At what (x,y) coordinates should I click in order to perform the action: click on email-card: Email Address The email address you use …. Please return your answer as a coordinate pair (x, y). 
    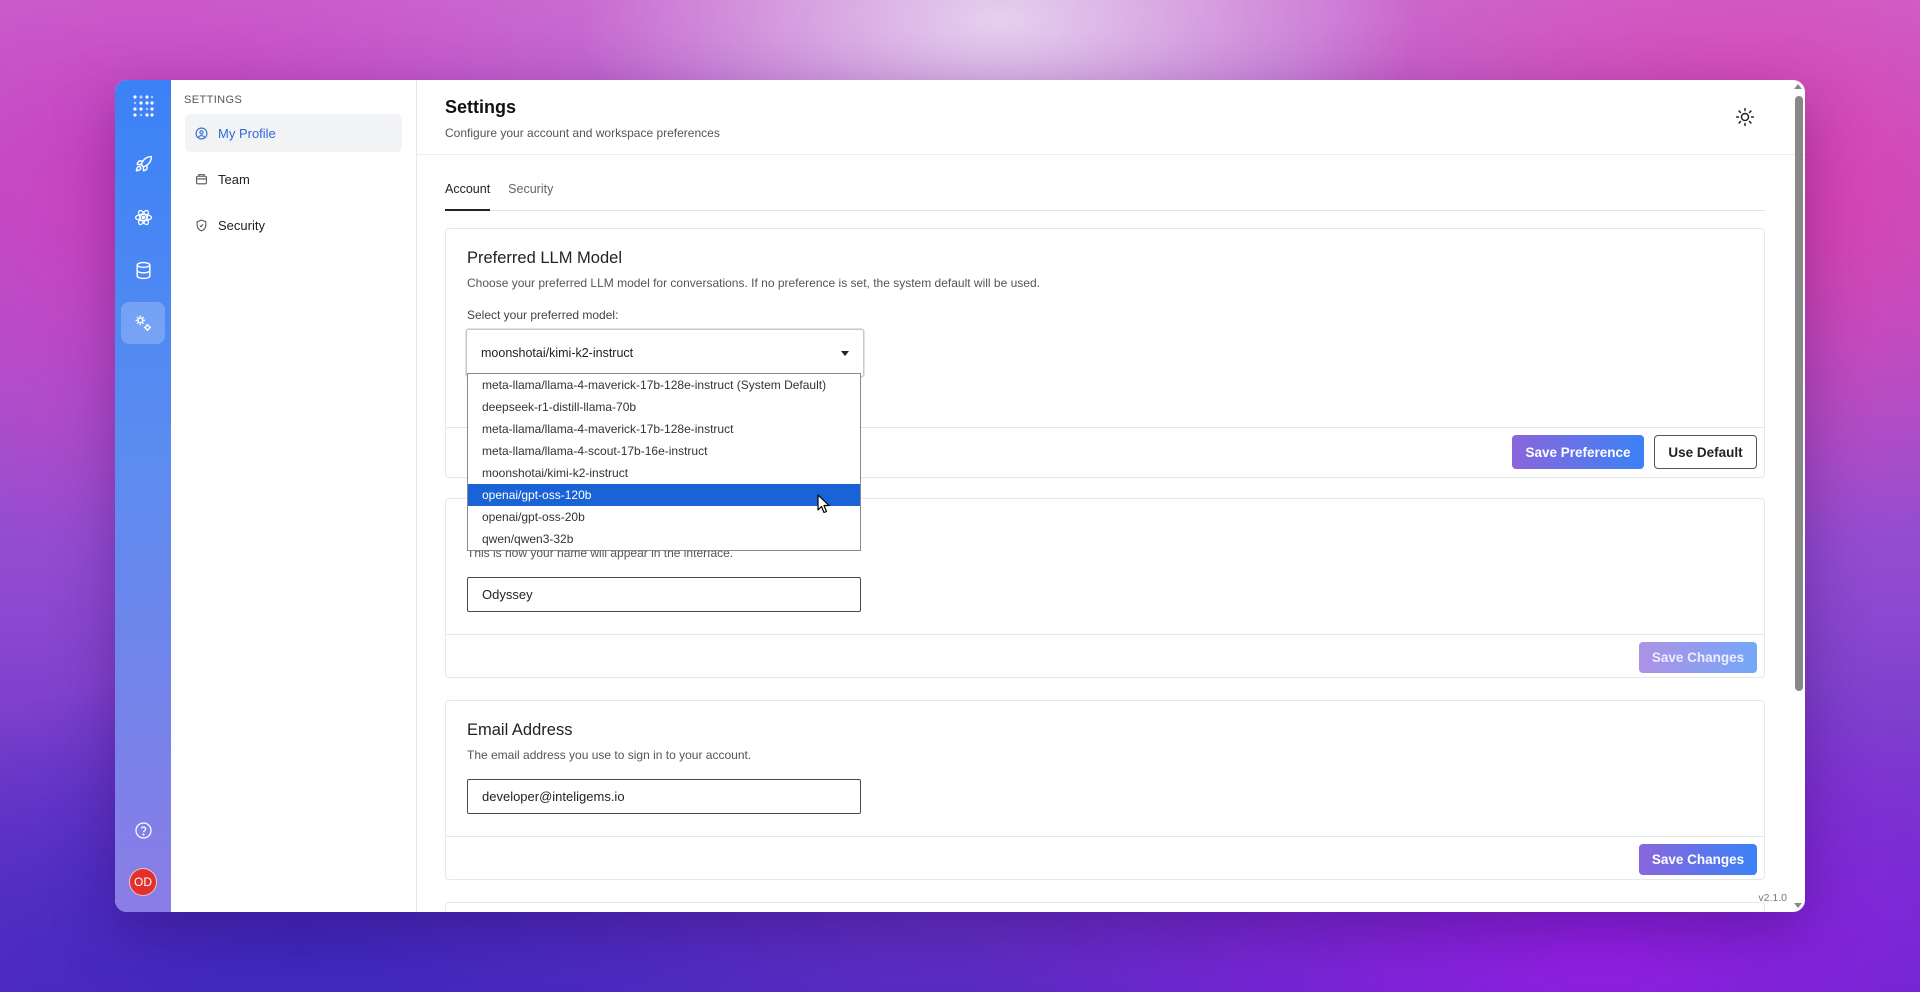
    Looking at the image, I should click on (1105, 790).